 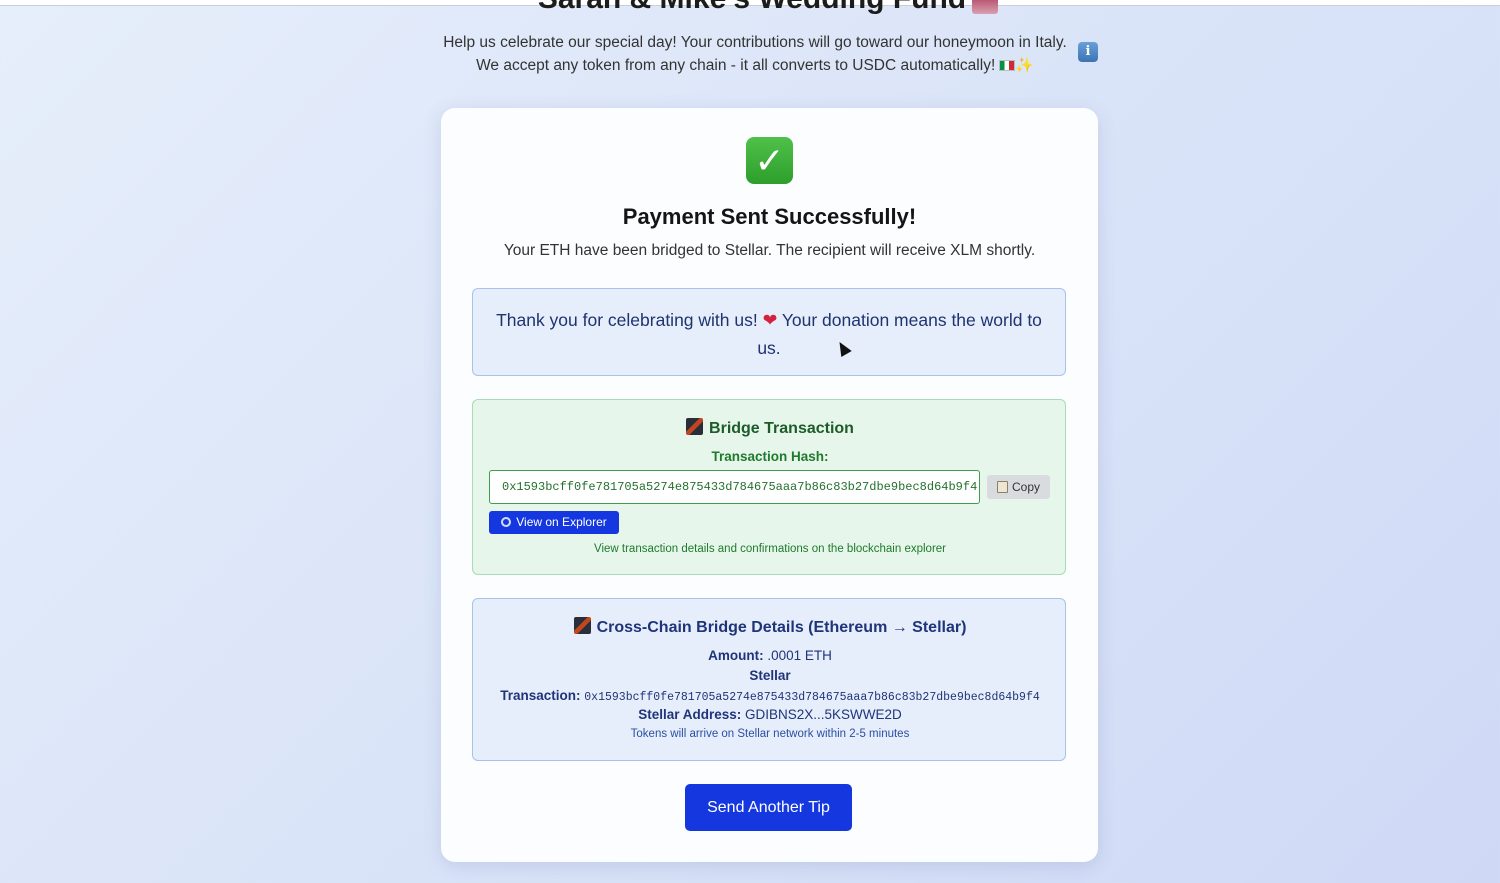 What do you see at coordinates (1088, 52) in the screenshot?
I see `info-icon: i` at bounding box center [1088, 52].